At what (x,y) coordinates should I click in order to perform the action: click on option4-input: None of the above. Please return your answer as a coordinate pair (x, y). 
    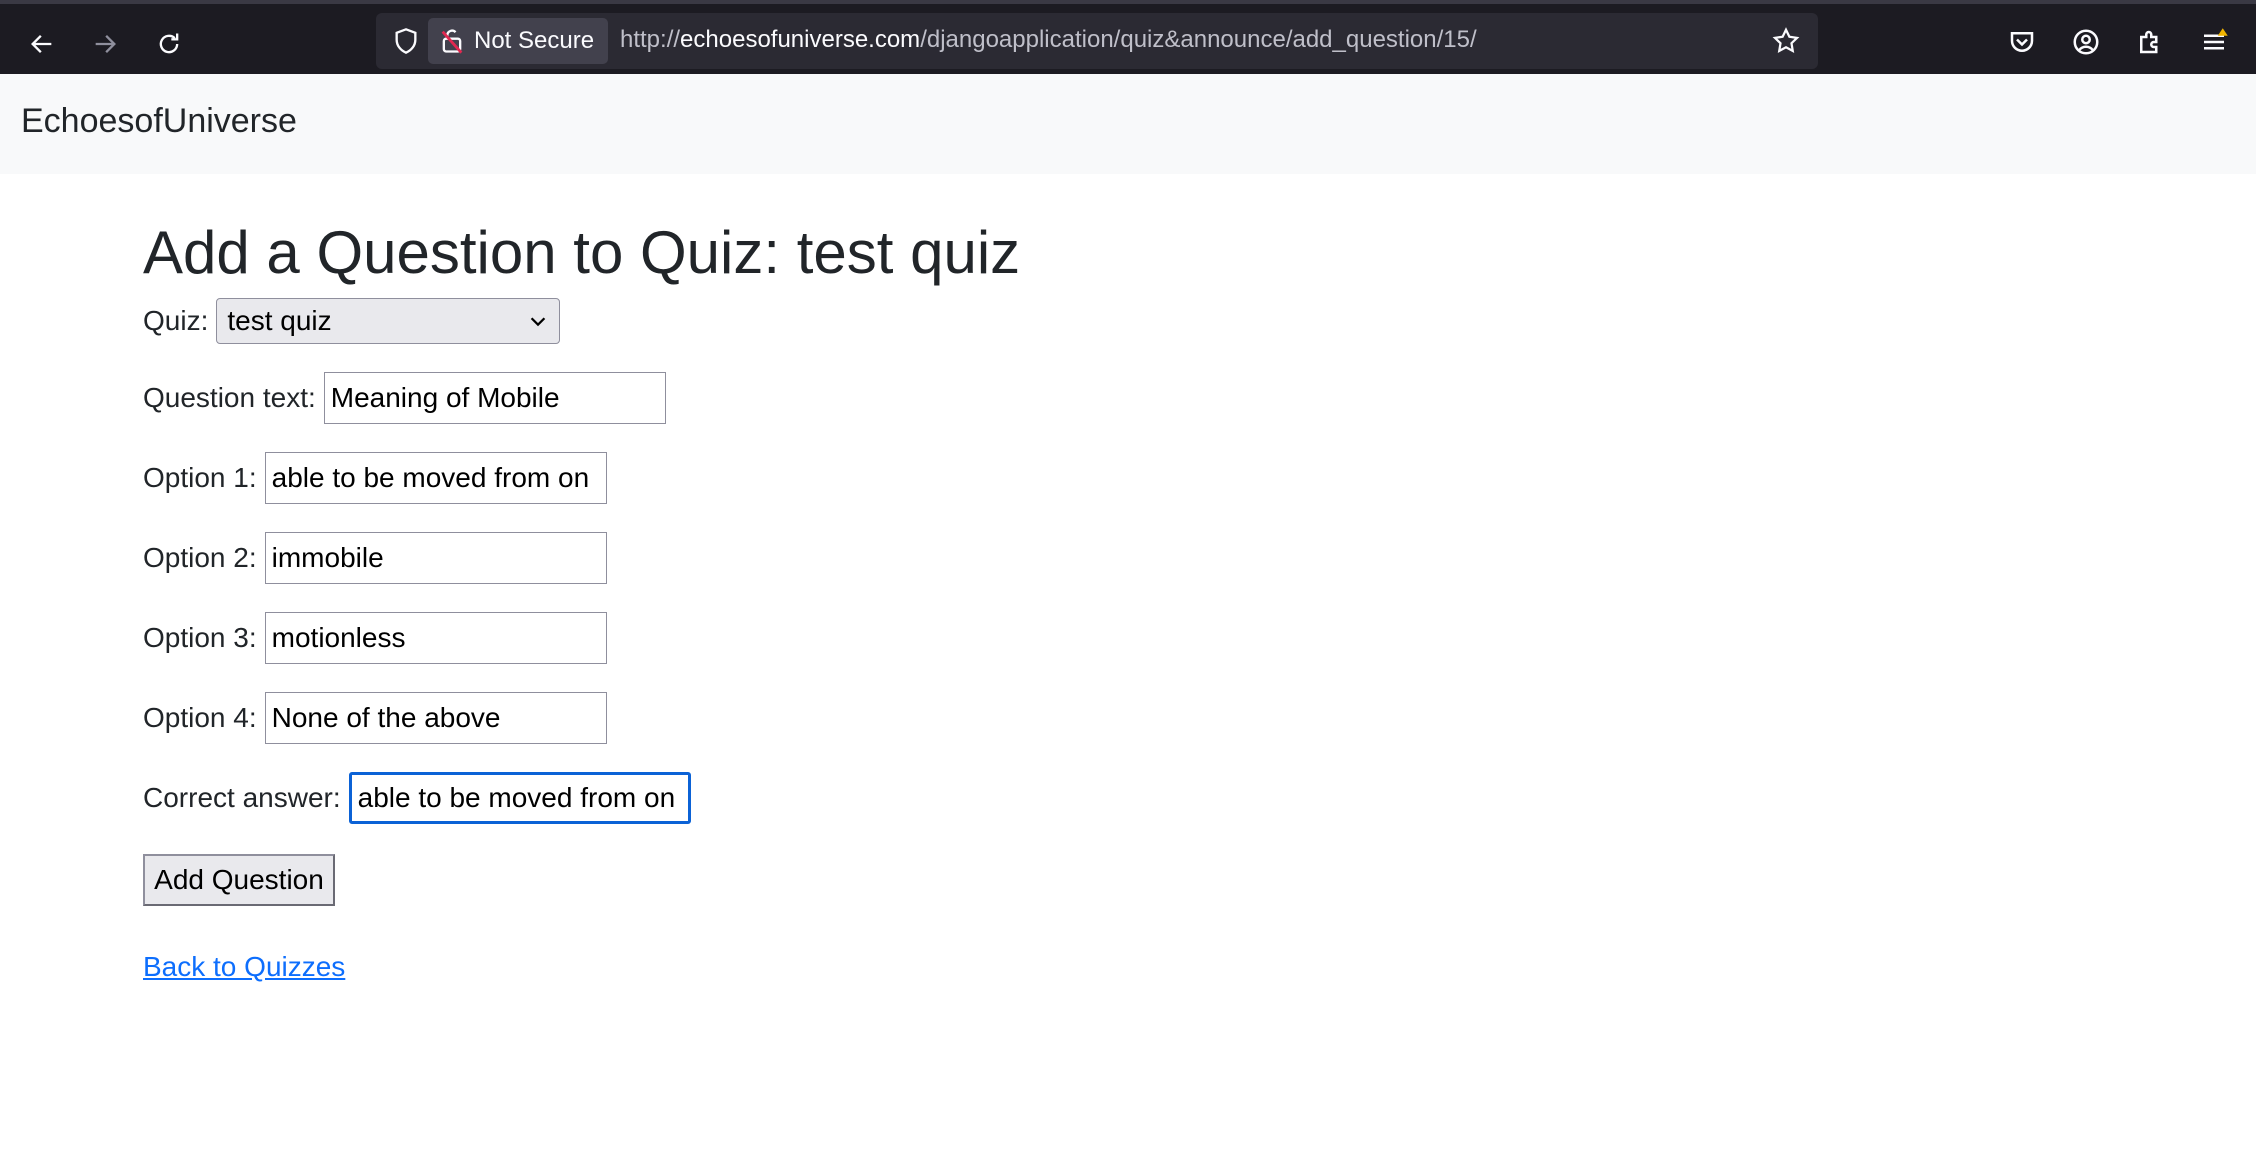
    Looking at the image, I should click on (435, 718).